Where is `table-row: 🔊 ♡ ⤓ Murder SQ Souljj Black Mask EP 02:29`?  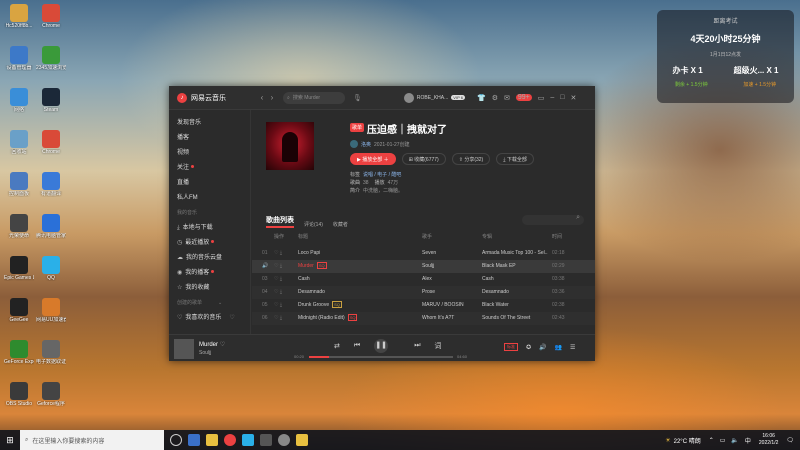 table-row: 🔊 ♡ ⤓ Murder SQ Souljj Black Mask EP 02:29 is located at coordinates (423, 266).